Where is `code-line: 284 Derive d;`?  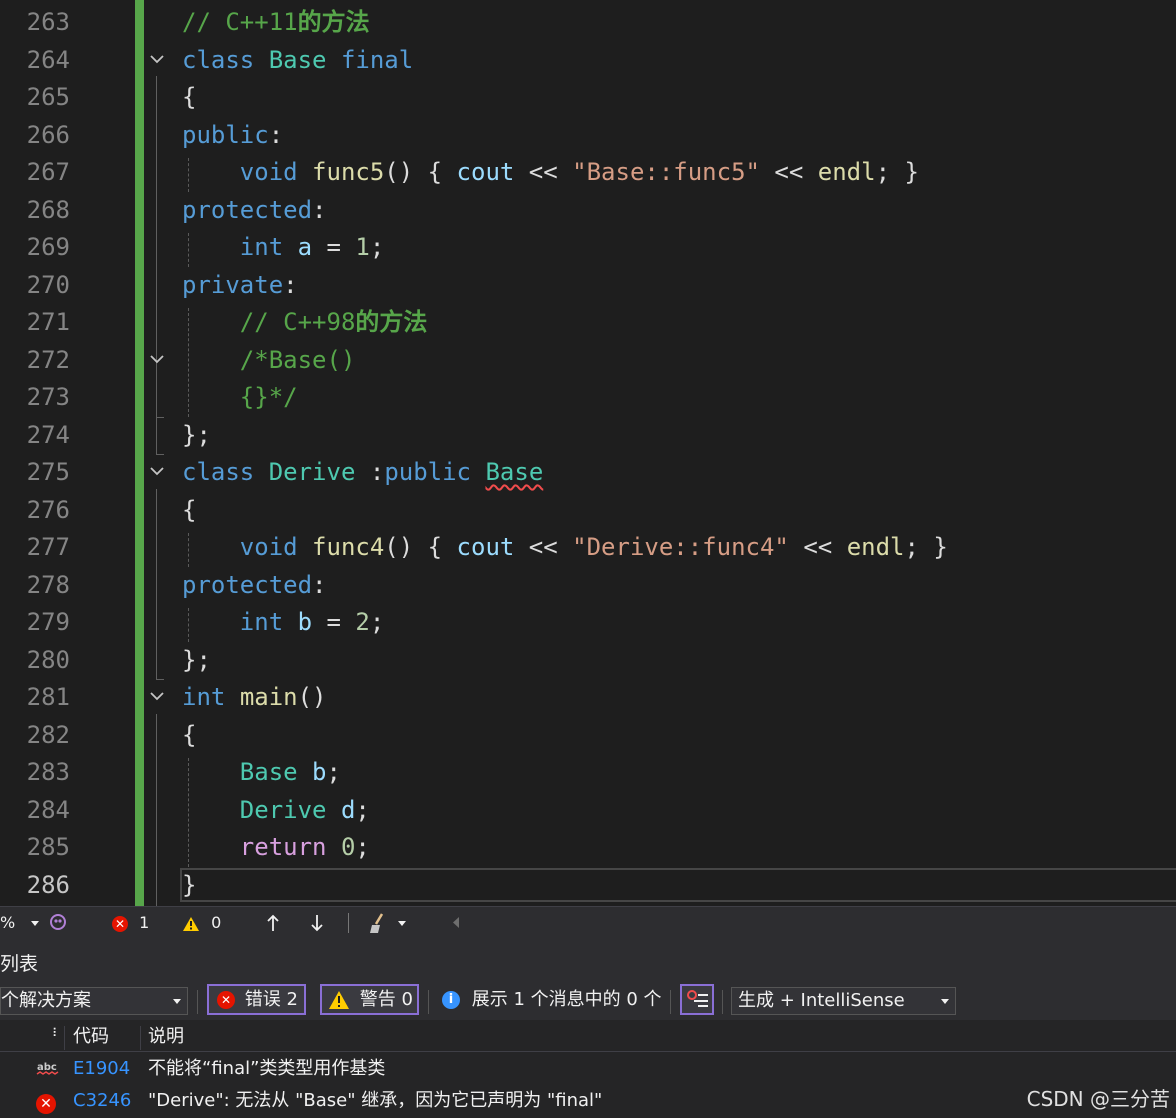 code-line: 284 Derive d; is located at coordinates (588, 811).